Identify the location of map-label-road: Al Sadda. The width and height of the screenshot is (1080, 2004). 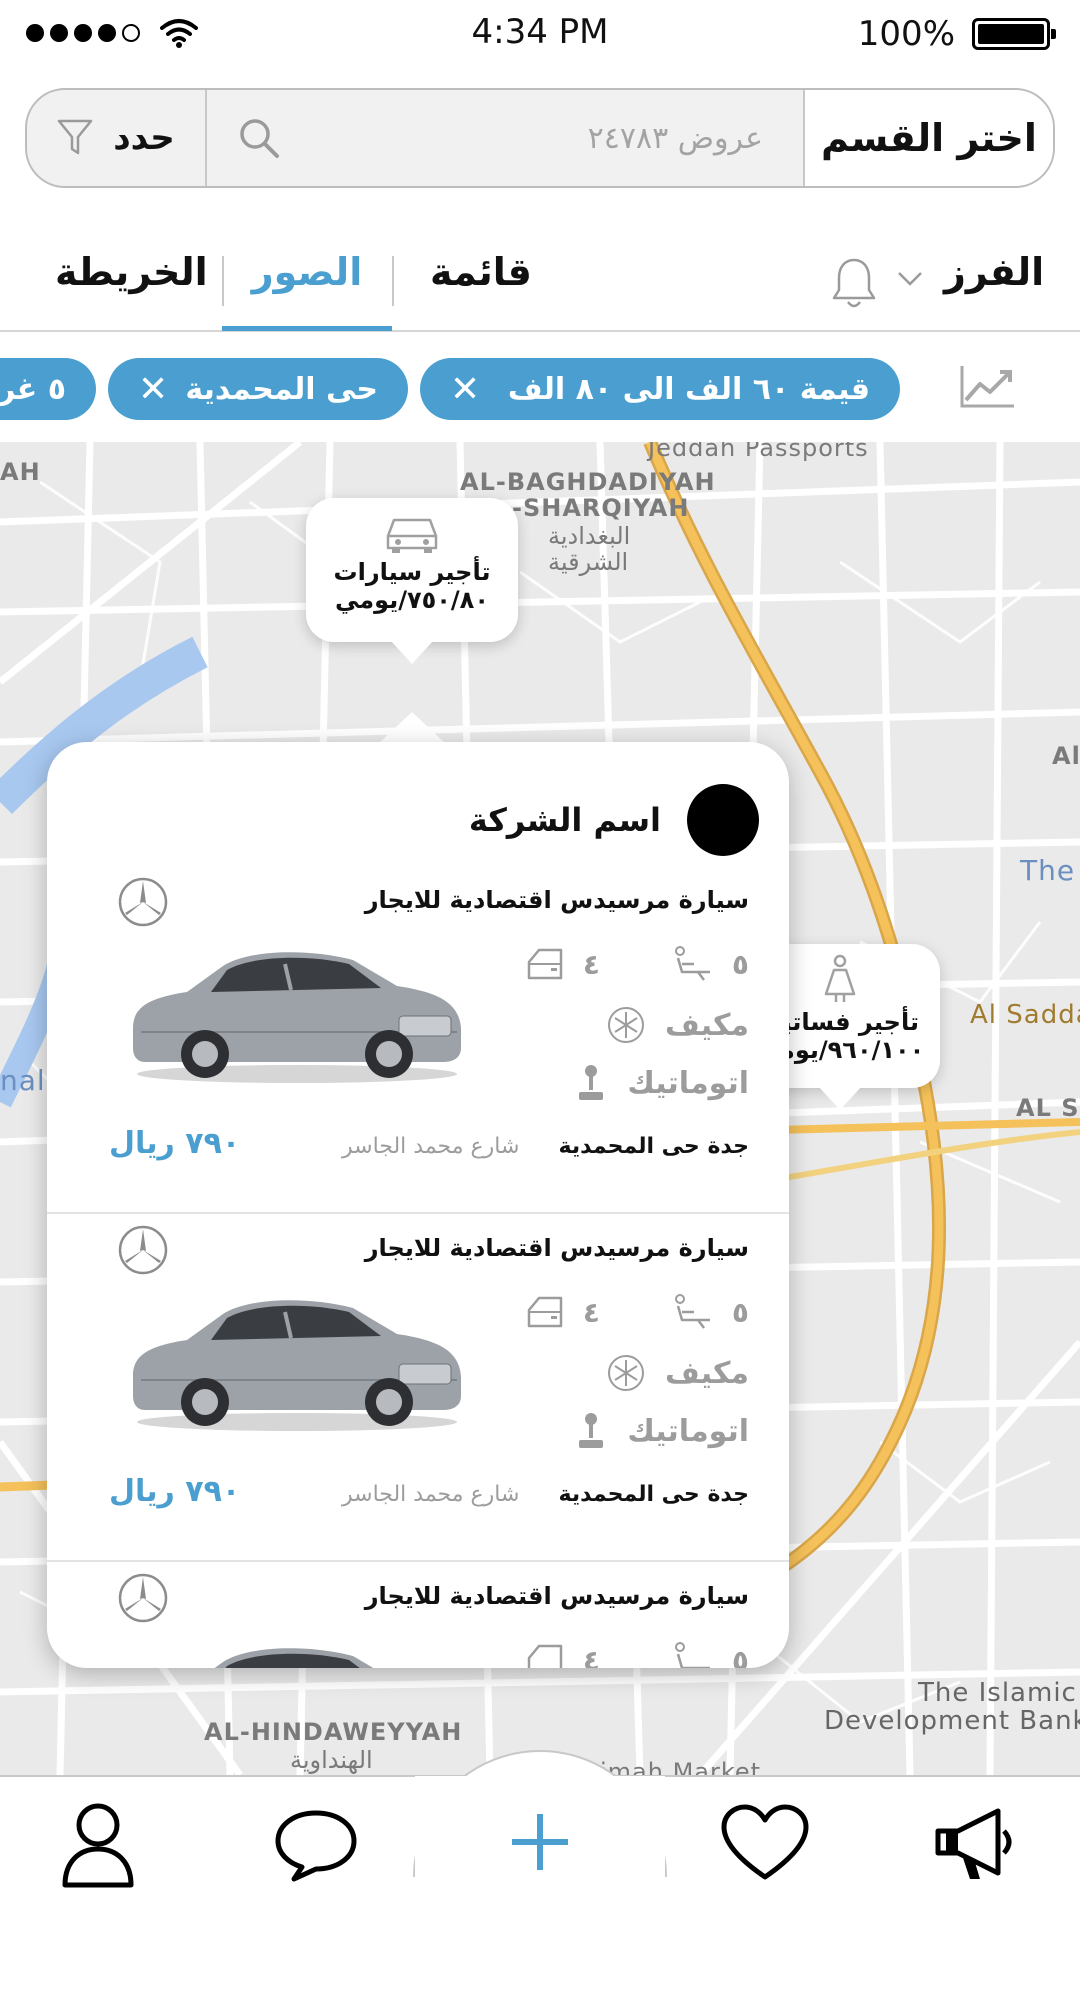
(1025, 1015).